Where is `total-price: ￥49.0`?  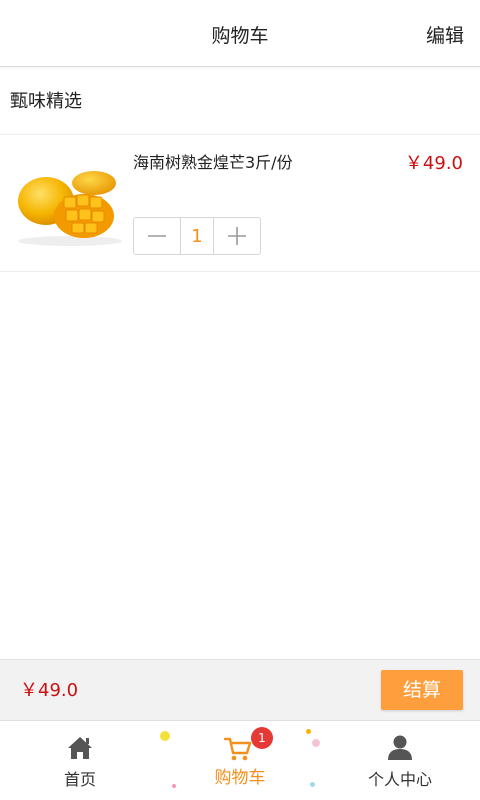
total-price: ￥49.0 is located at coordinates (49, 690).